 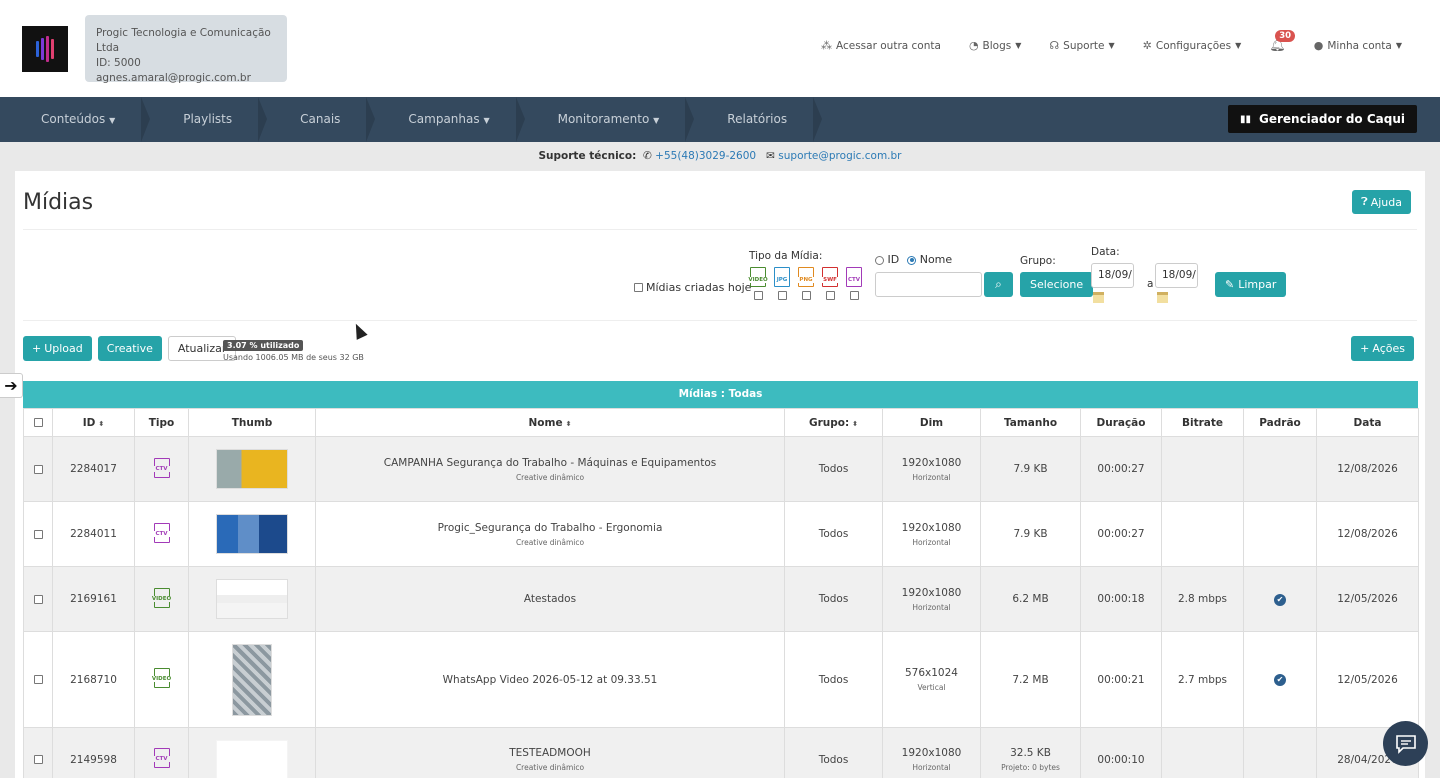 What do you see at coordinates (550, 422) in the screenshot?
I see `col-nome: Nome ⬍` at bounding box center [550, 422].